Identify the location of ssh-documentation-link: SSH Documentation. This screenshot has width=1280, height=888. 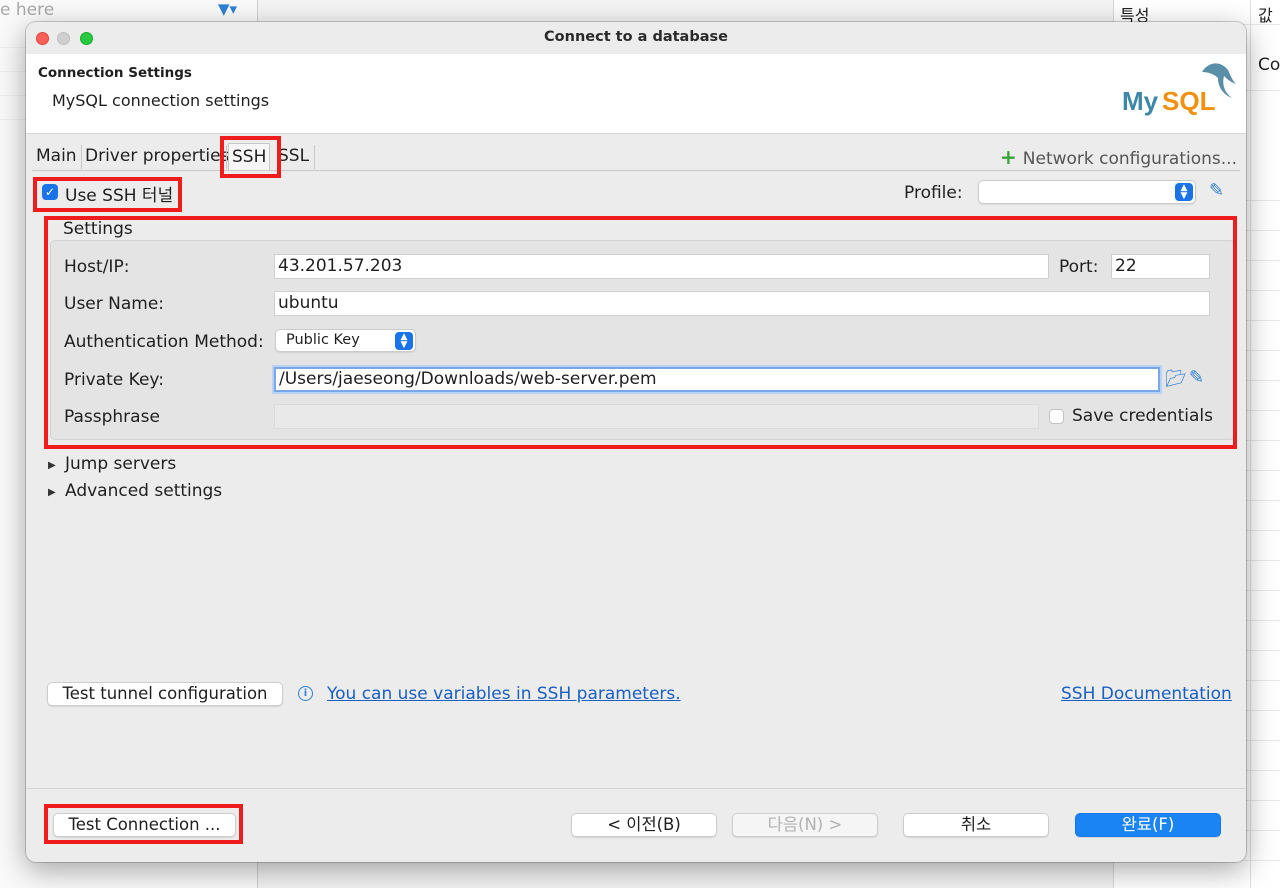
(1146, 694).